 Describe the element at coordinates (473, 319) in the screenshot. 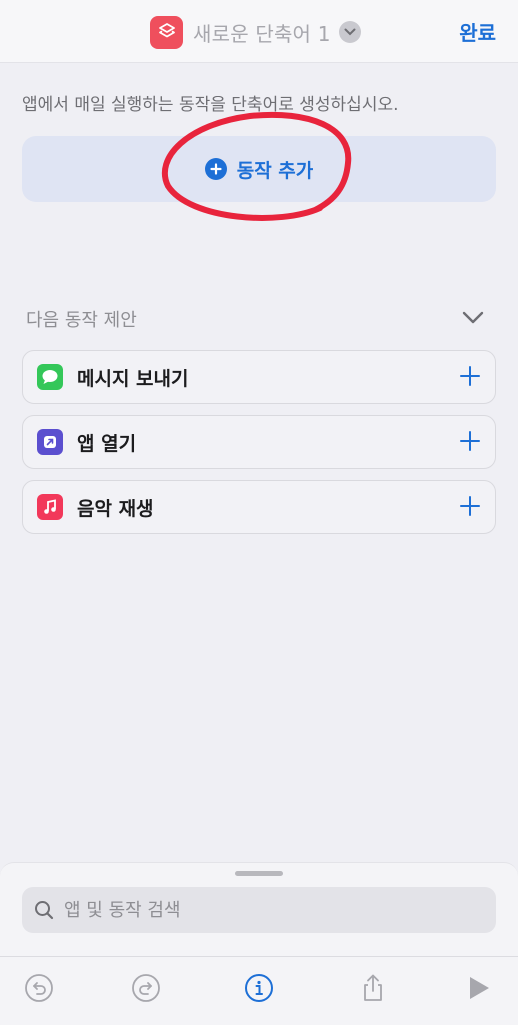

I see `collapse-chevron-icon` at that location.